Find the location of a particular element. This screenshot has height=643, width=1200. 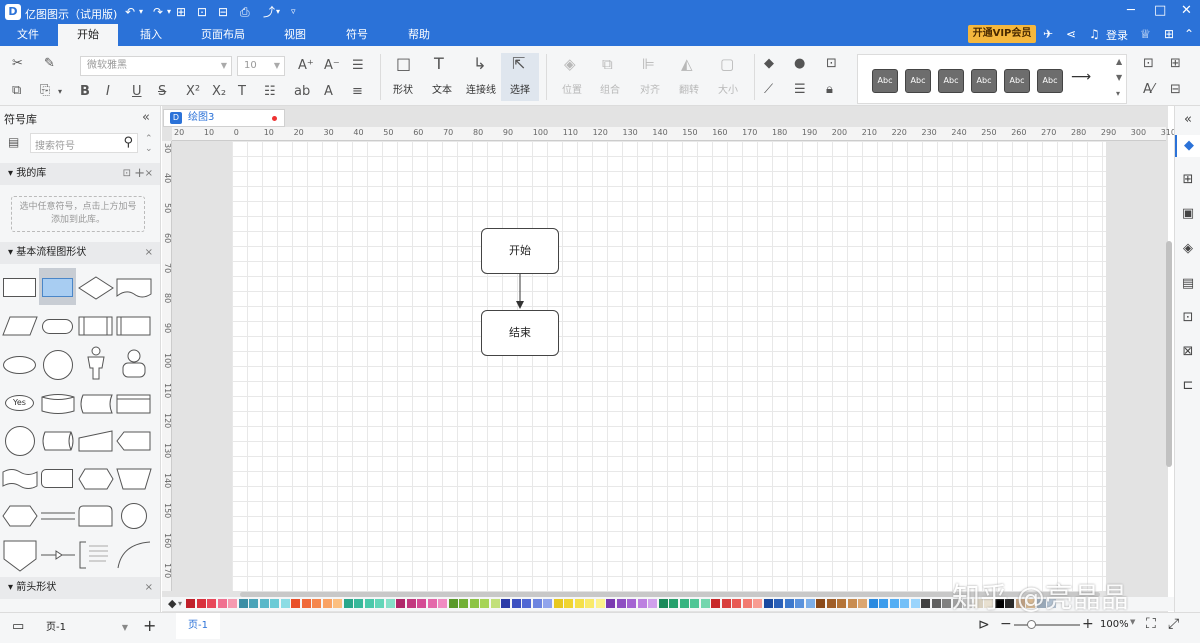

font-name-select: 微软雅黑 ▼ is located at coordinates (156, 66).